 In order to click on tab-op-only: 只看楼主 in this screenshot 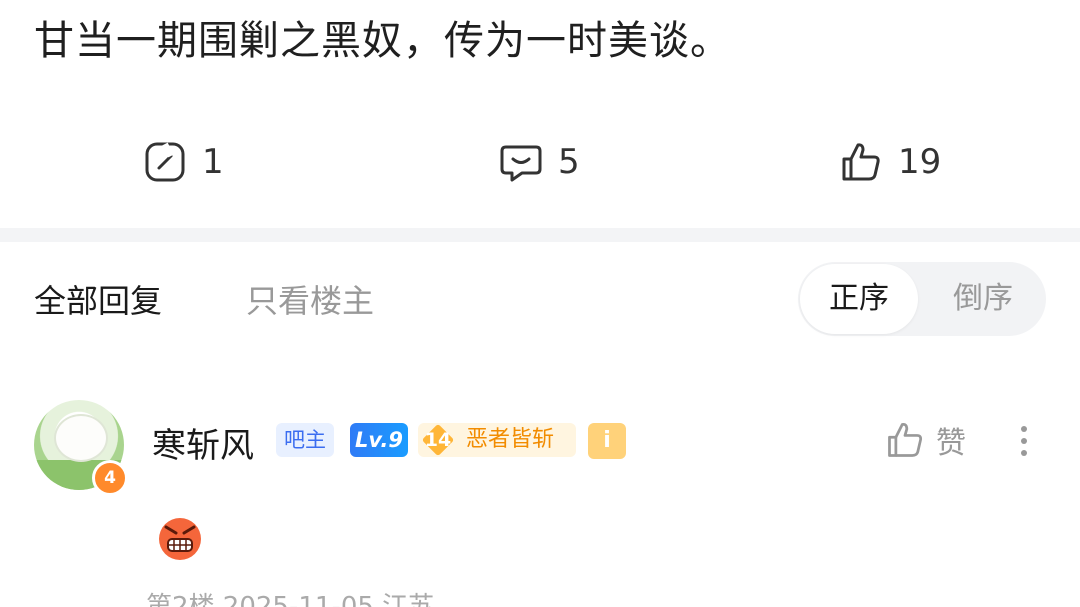, I will do `click(310, 299)`.